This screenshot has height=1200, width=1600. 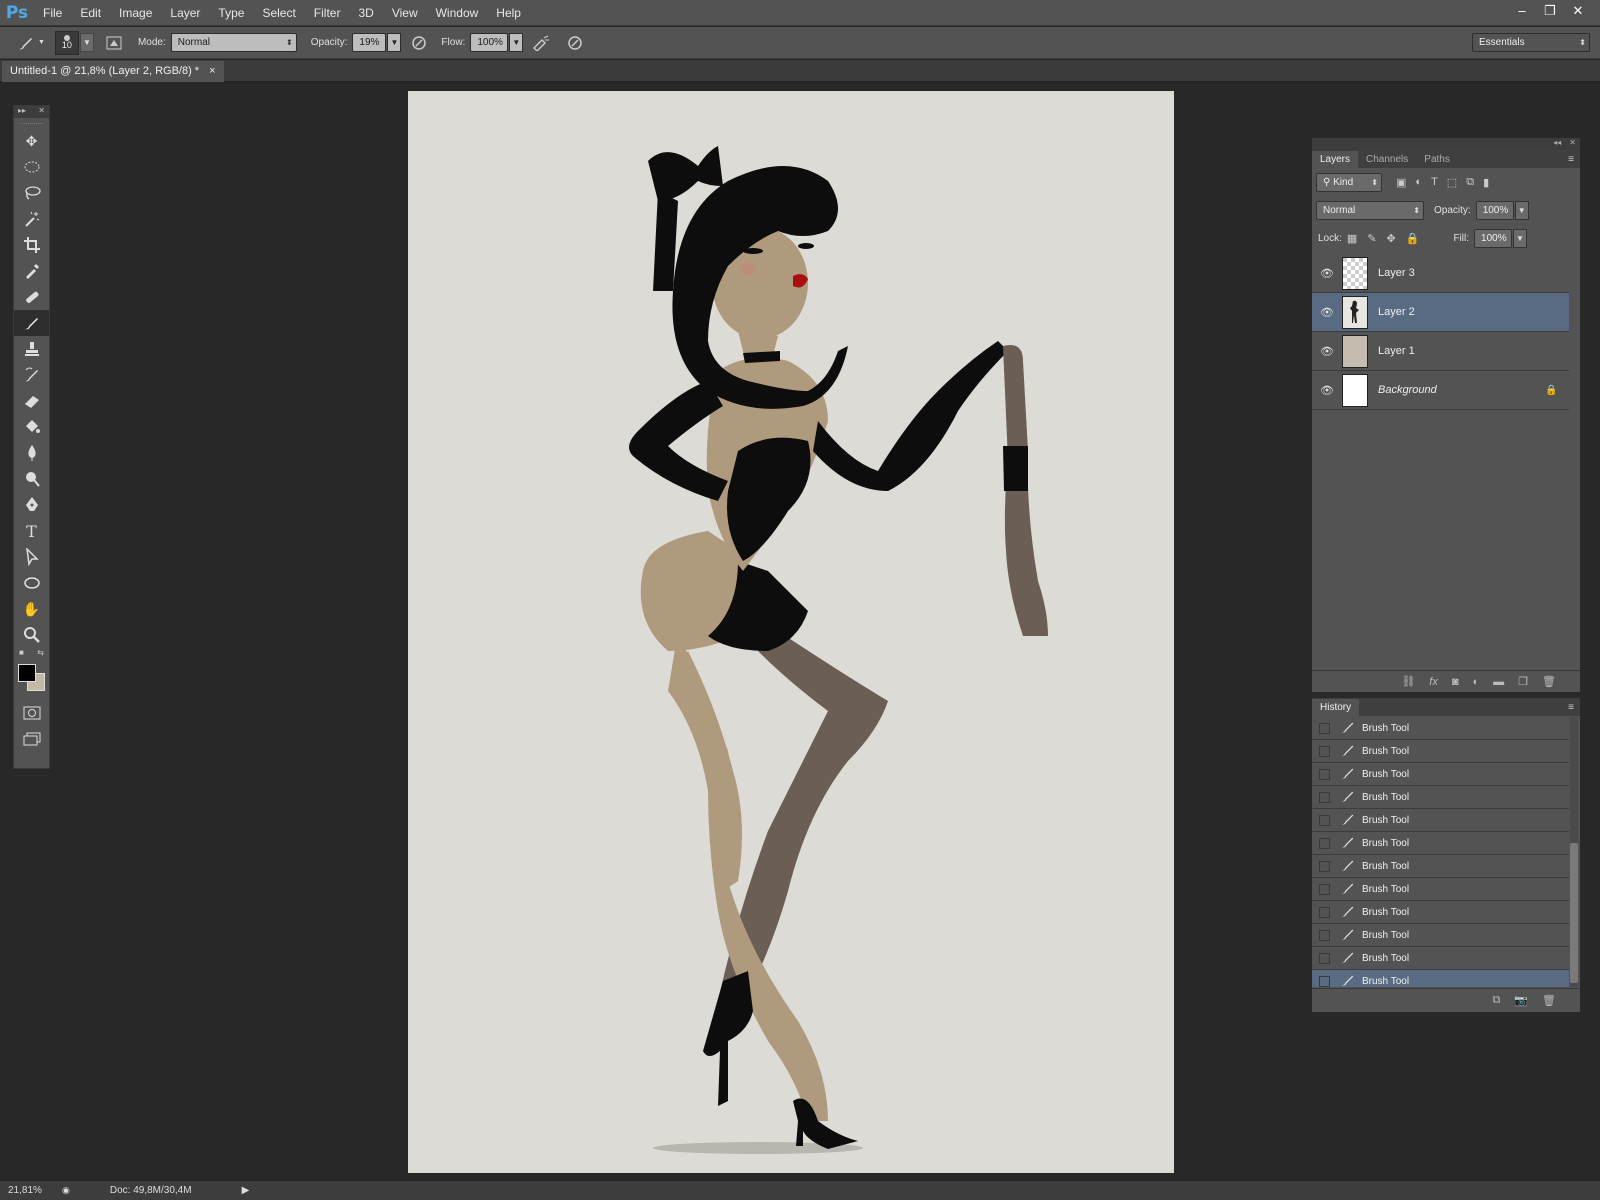 What do you see at coordinates (31, 219) in the screenshot?
I see `magic-wand-tool` at bounding box center [31, 219].